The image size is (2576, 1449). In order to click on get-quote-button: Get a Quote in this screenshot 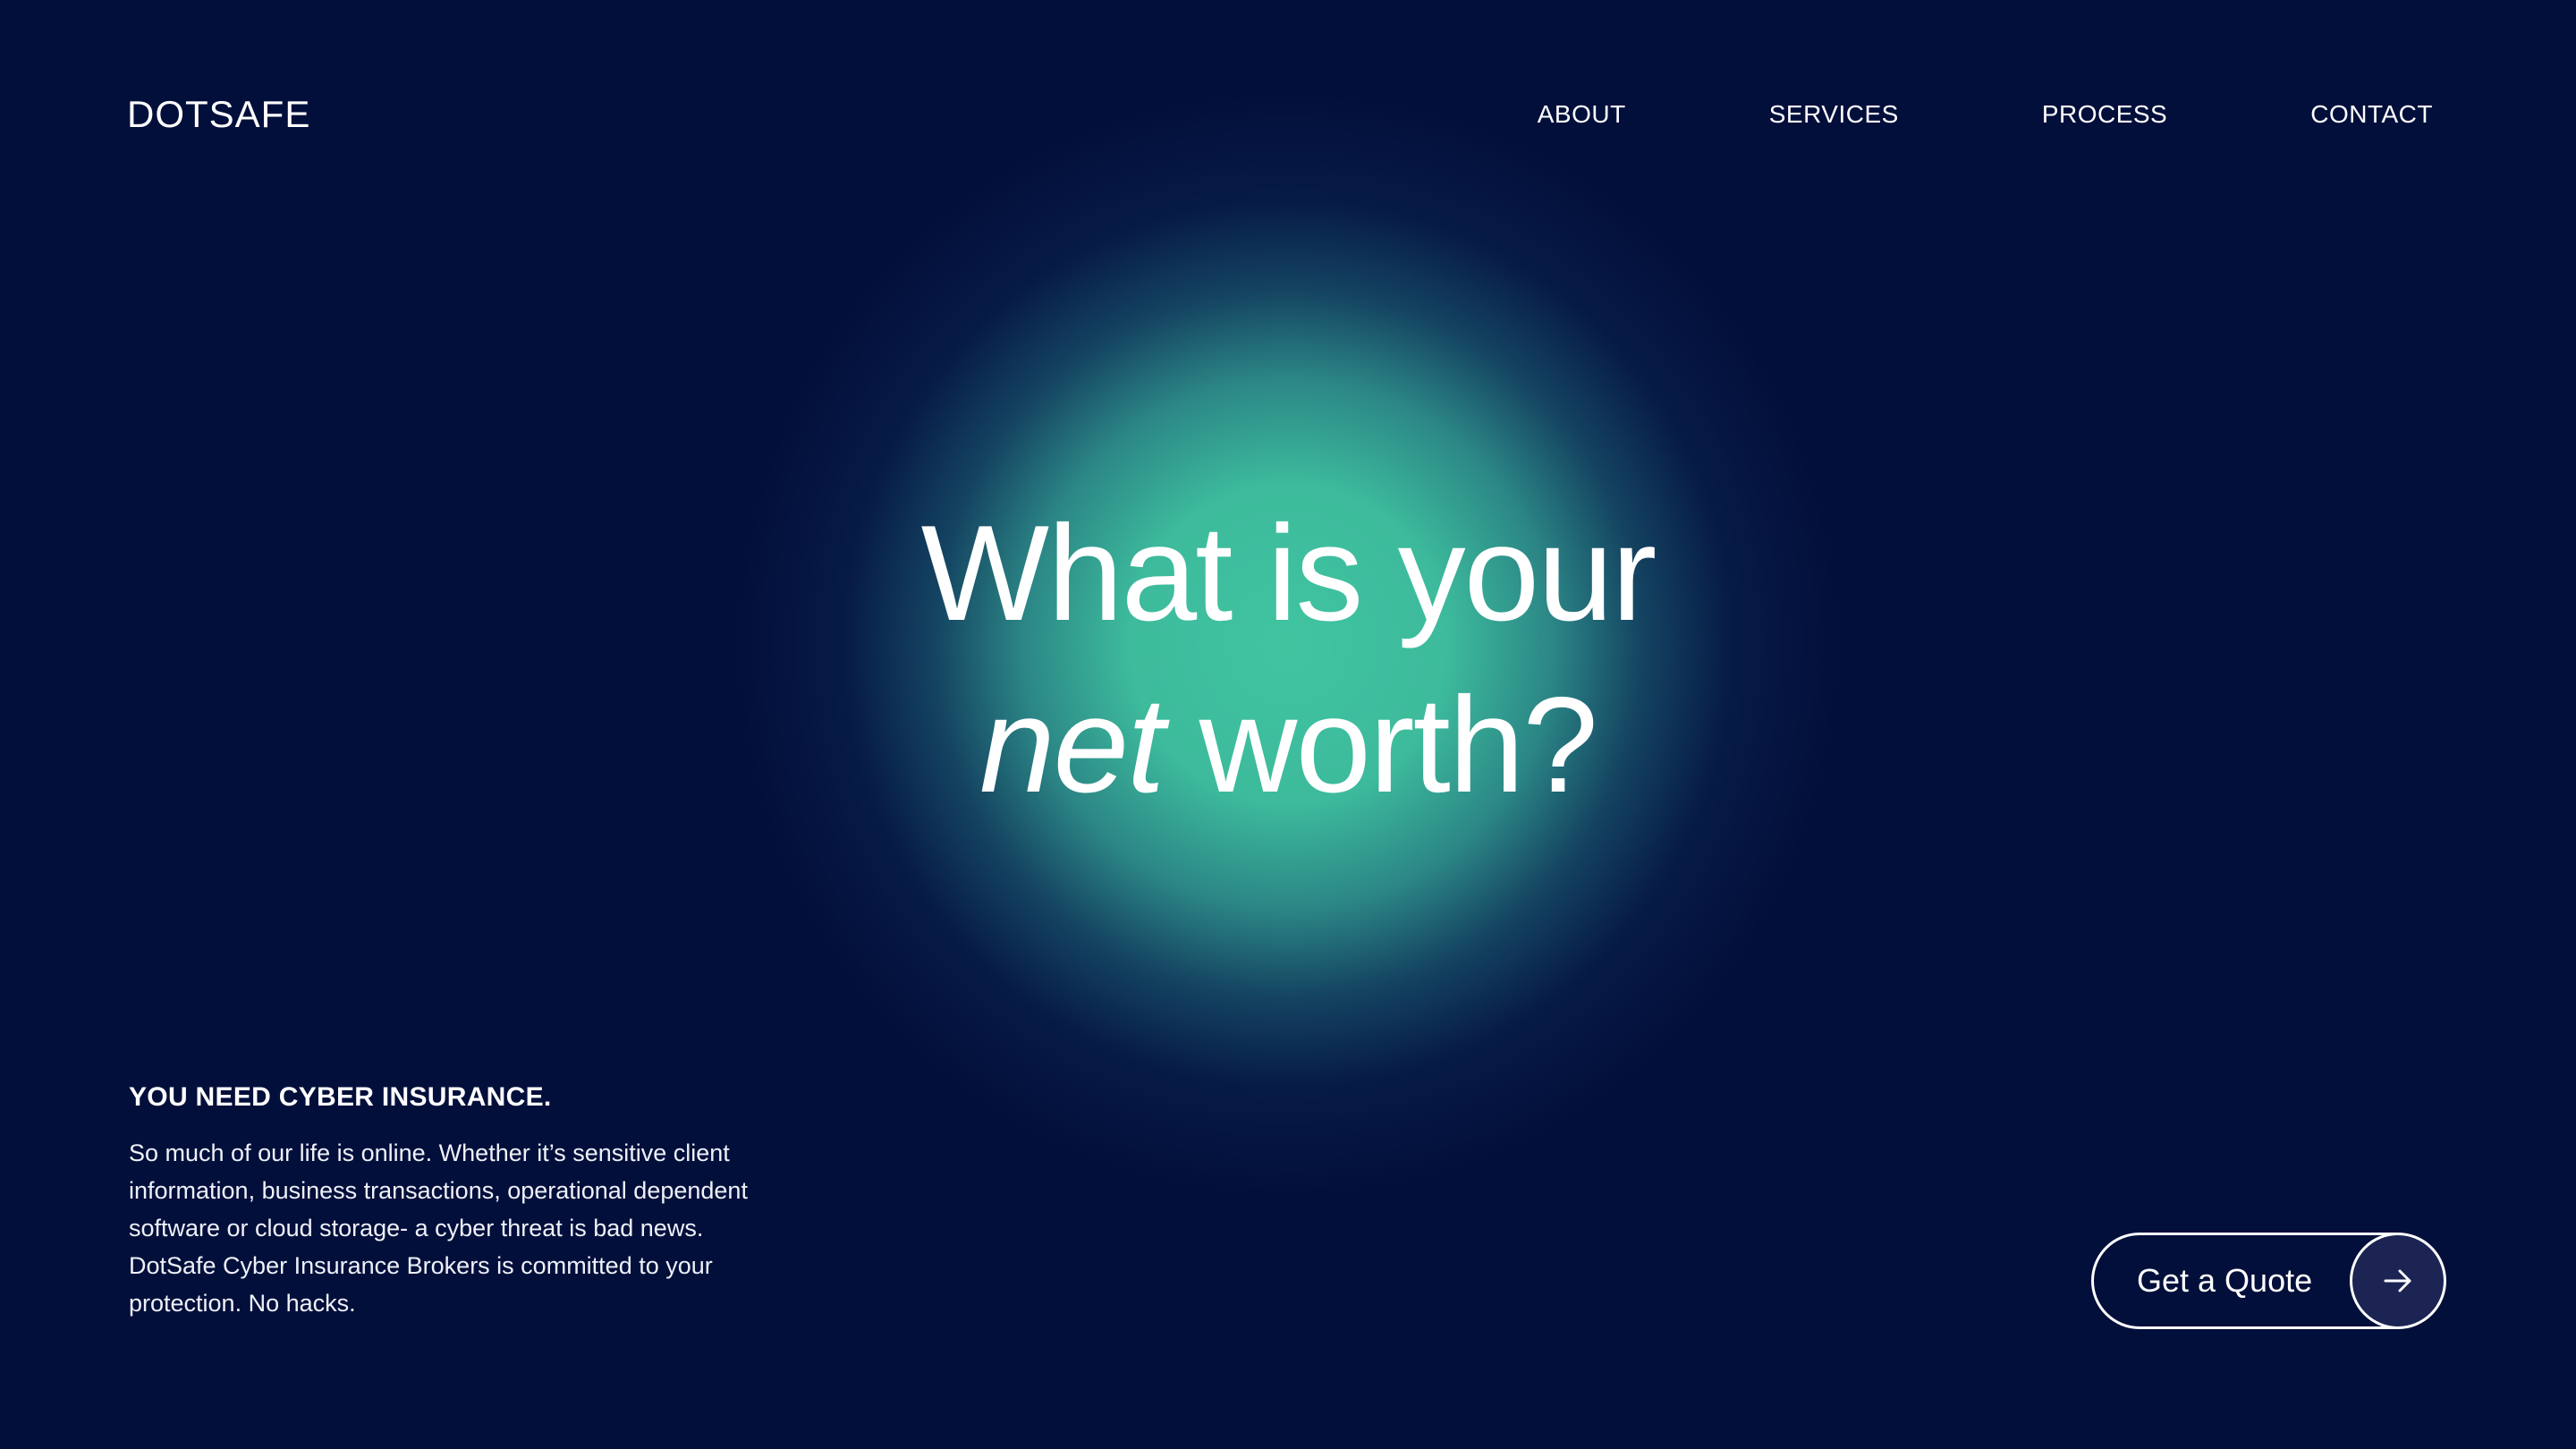, I will do `click(2268, 1281)`.